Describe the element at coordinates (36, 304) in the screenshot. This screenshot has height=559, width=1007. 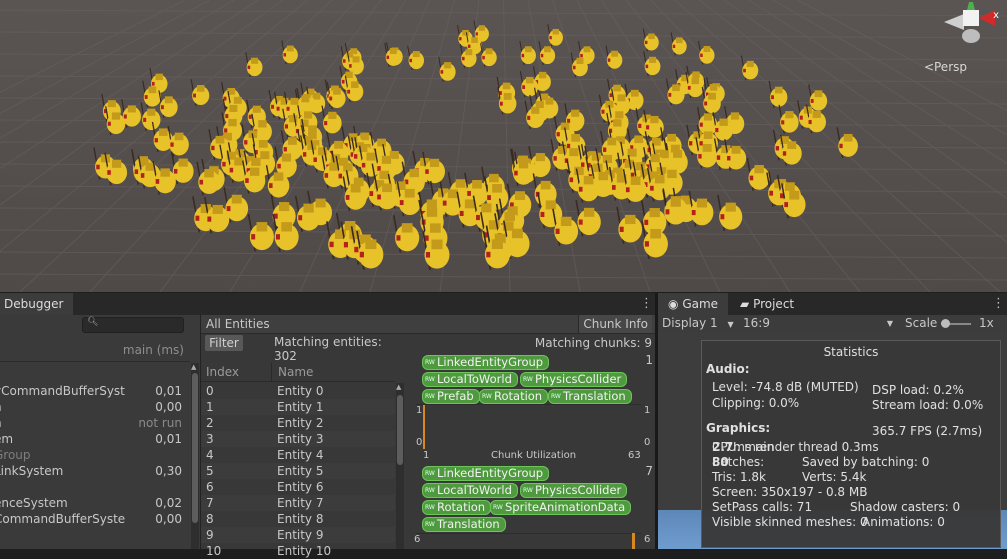
I see `tab-entity-debugger: Debugger` at that location.